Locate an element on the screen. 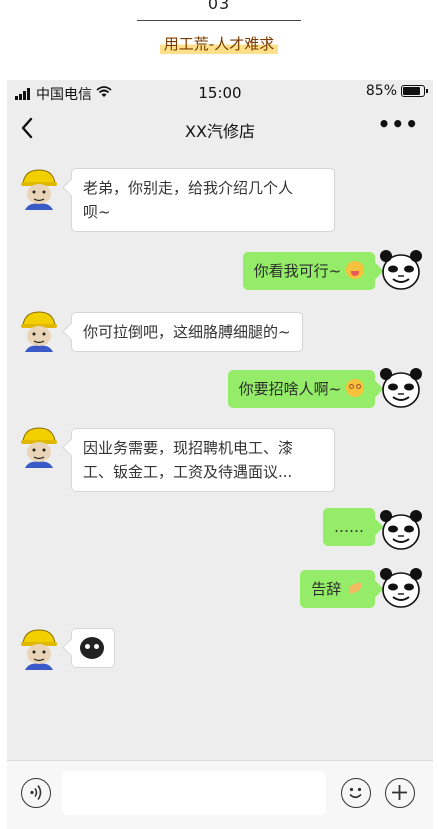 Image resolution: width=438 pixels, height=829 pixels. battery-fill is located at coordinates (411, 91).